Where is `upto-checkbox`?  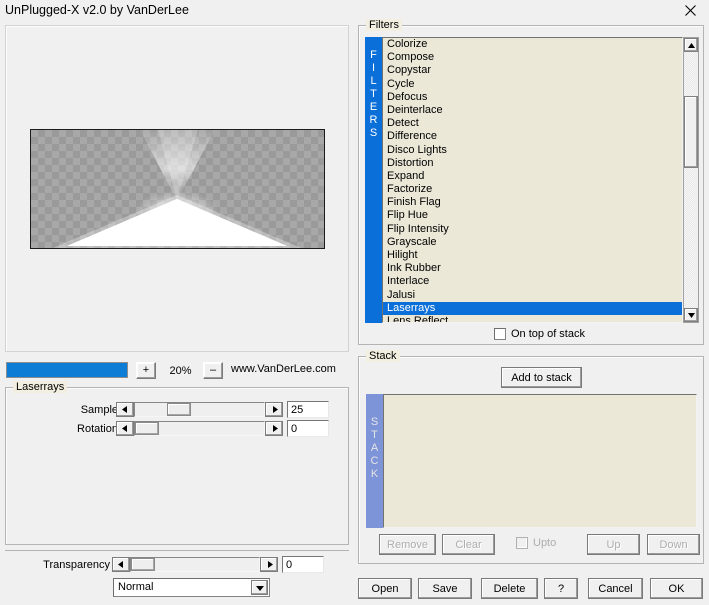 upto-checkbox is located at coordinates (522, 543).